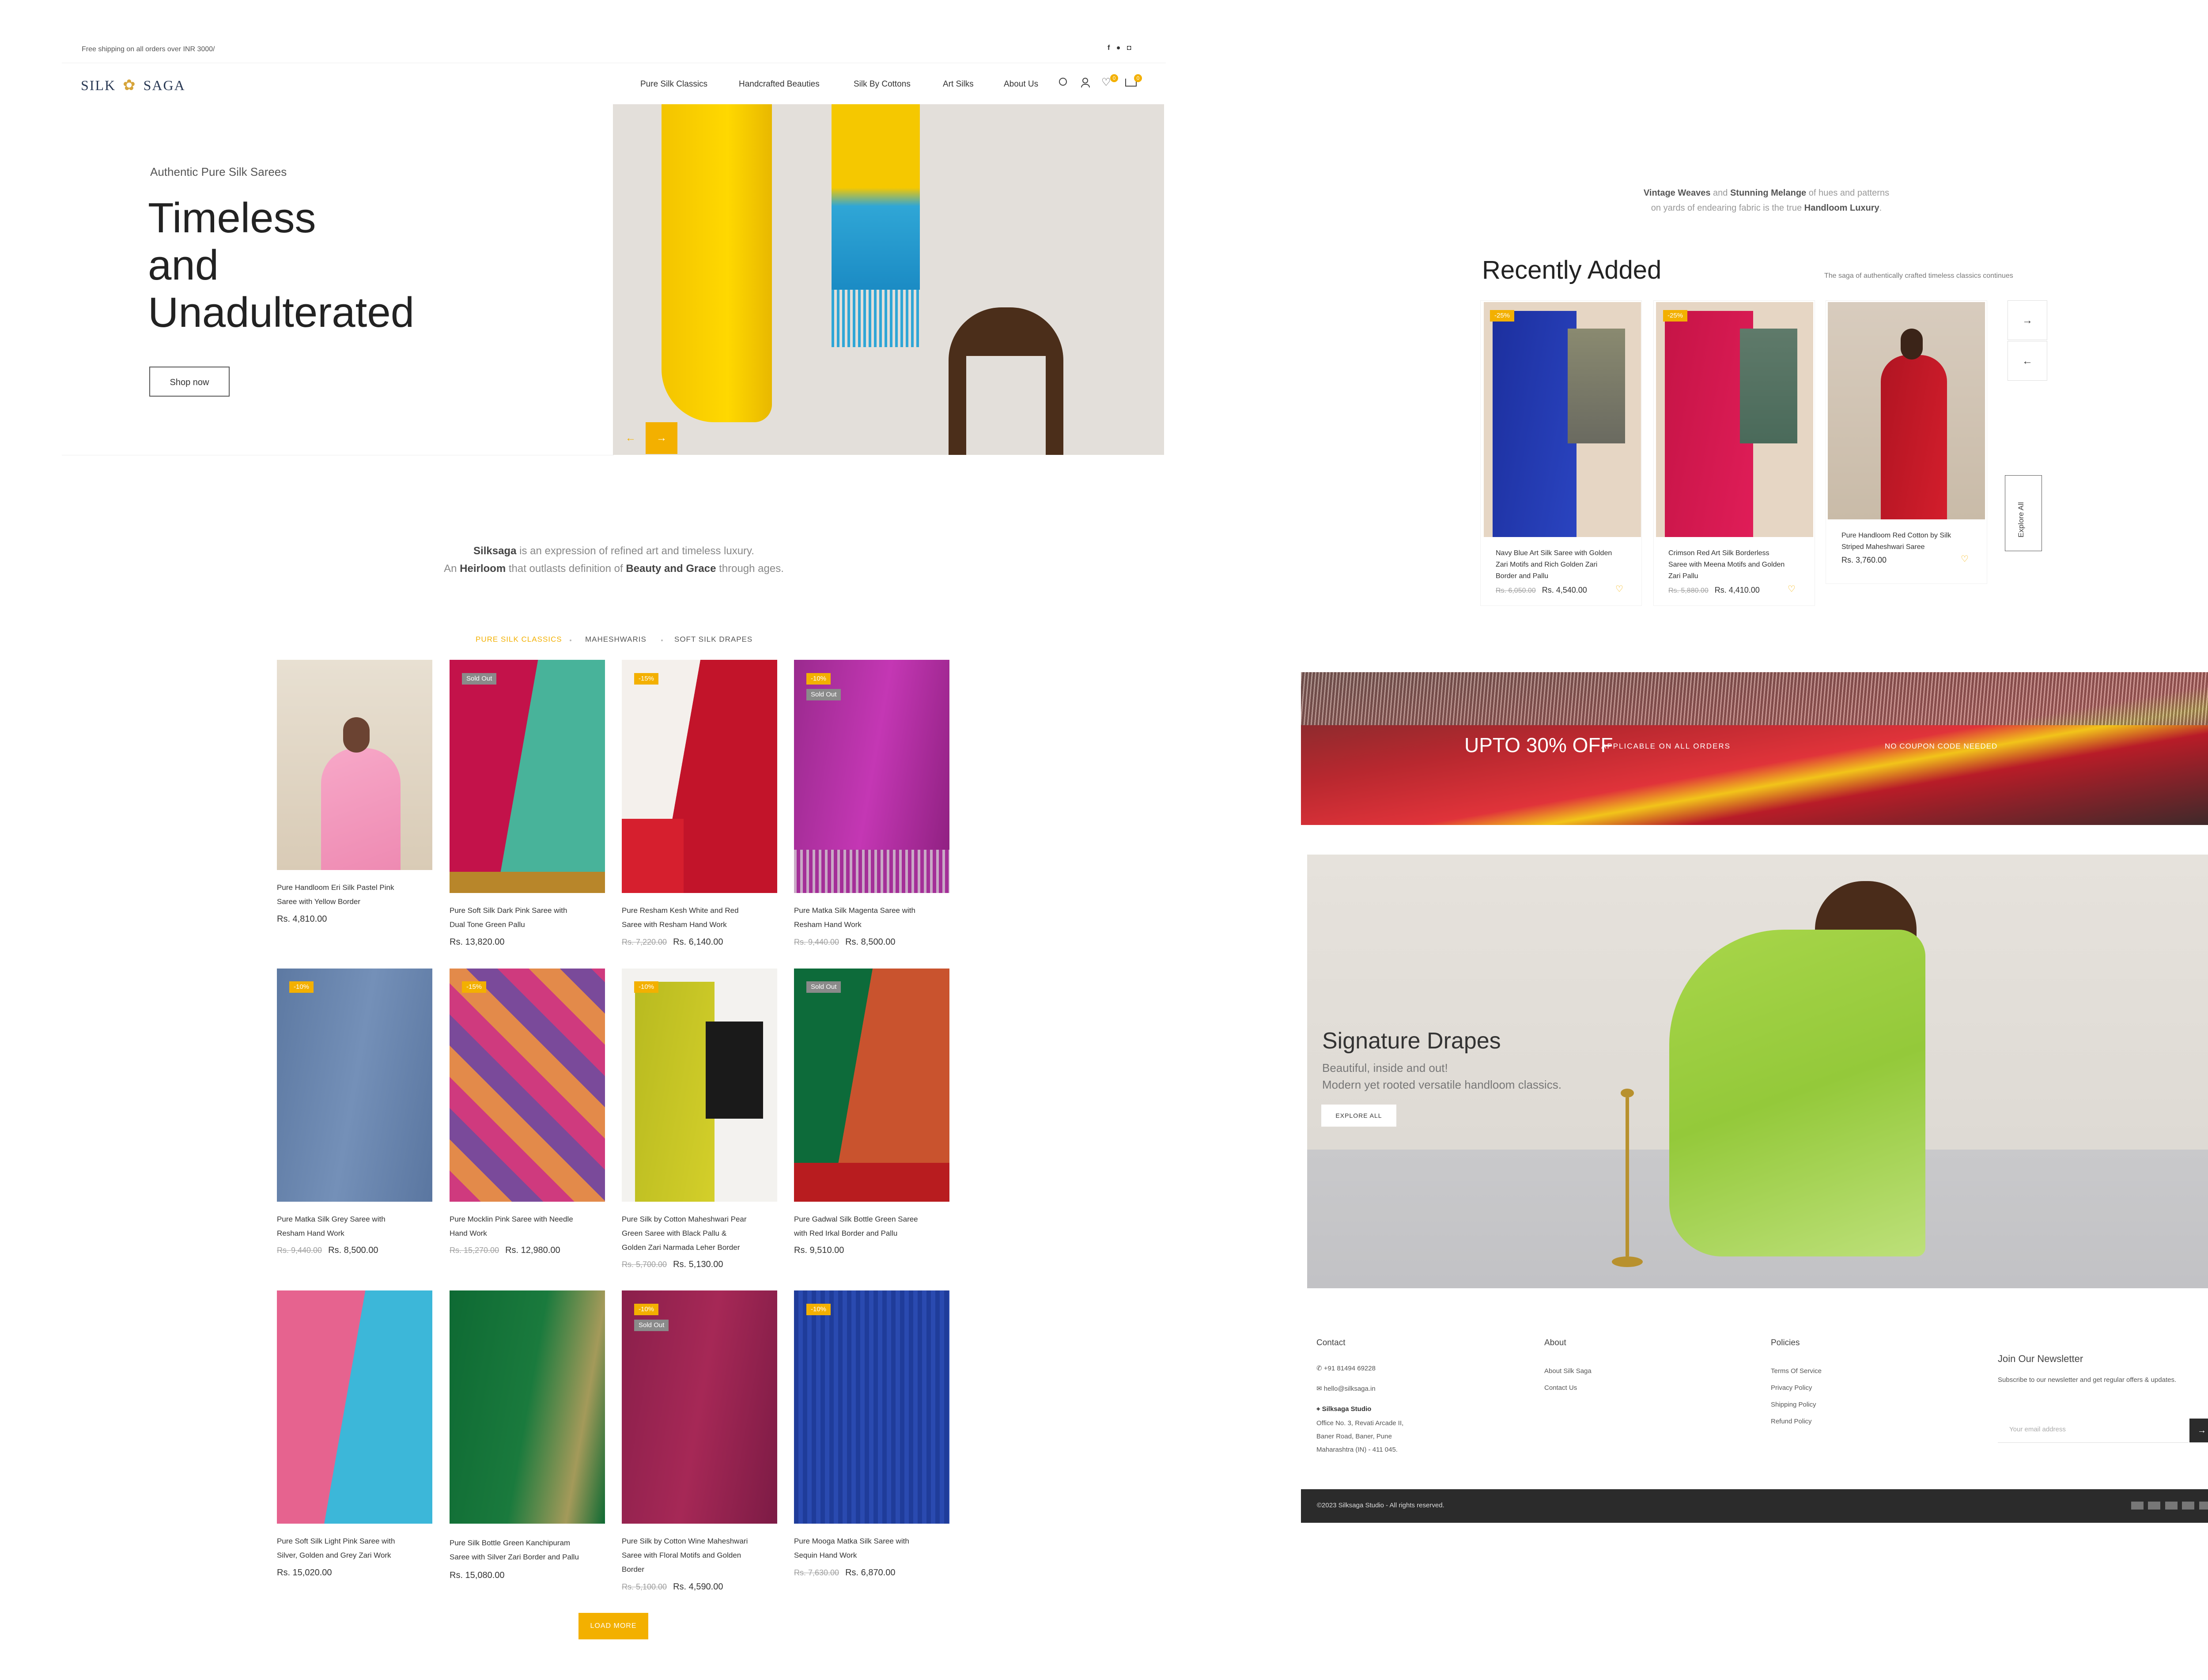 The width and height of the screenshot is (2208, 1680). What do you see at coordinates (1320, 1388) in the screenshot?
I see `mail-icon: ✉` at bounding box center [1320, 1388].